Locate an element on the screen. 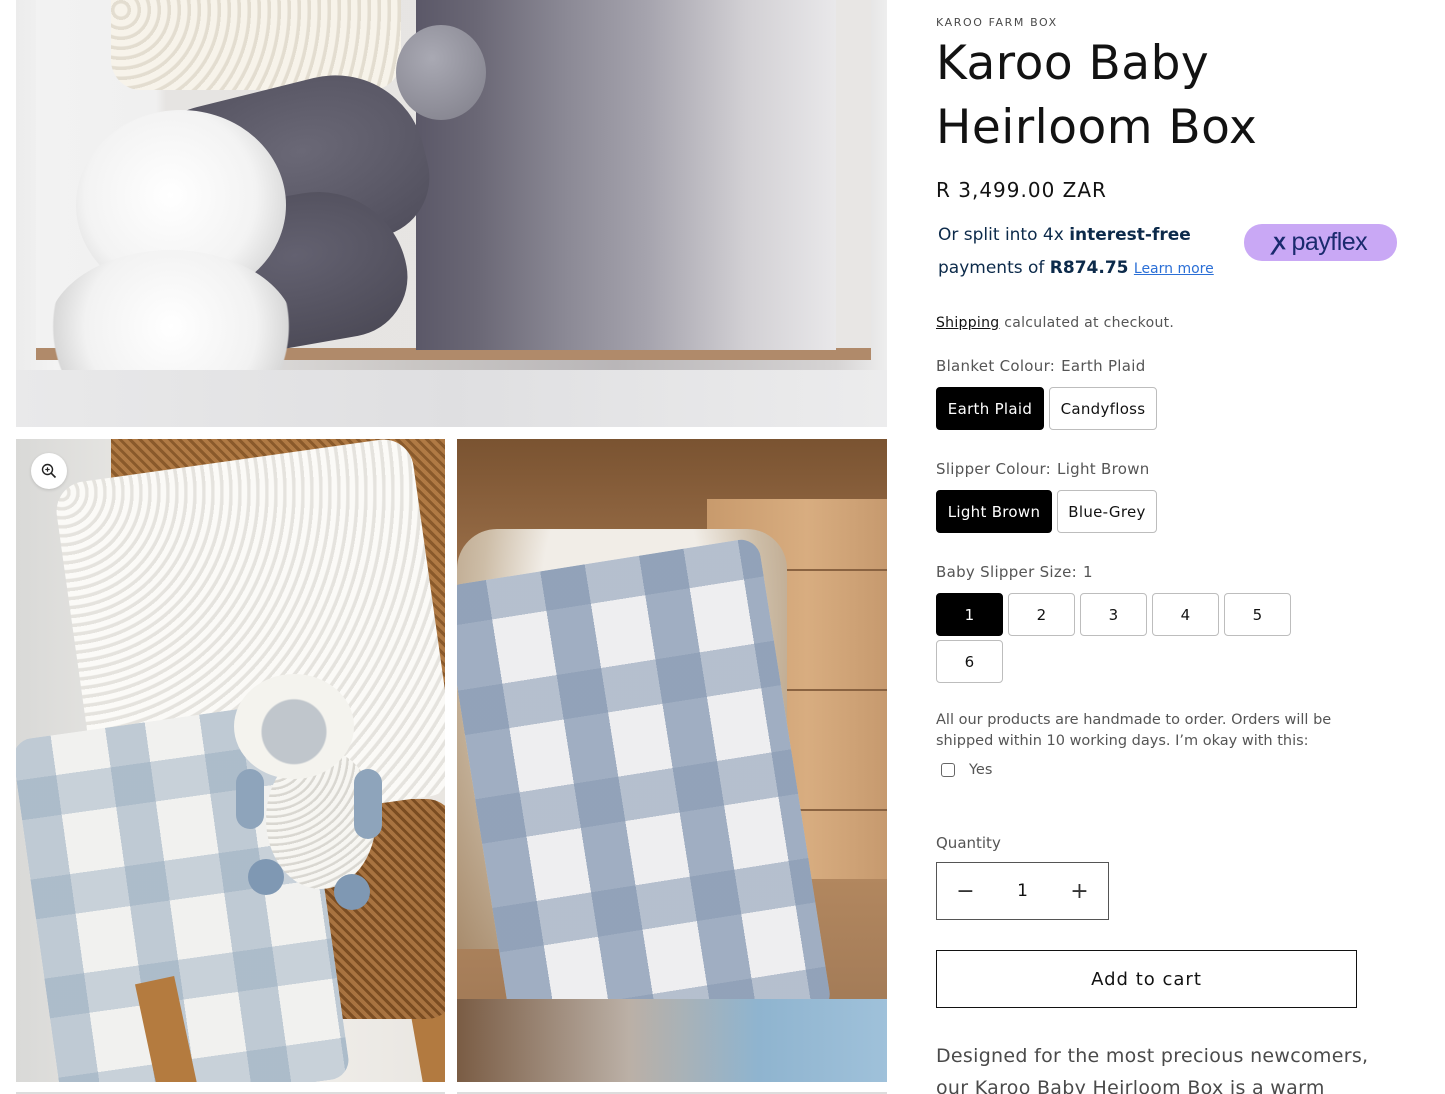 The image size is (1445, 1094). shipping-note: Shipping calculated at checkout. is located at coordinates (1055, 323).